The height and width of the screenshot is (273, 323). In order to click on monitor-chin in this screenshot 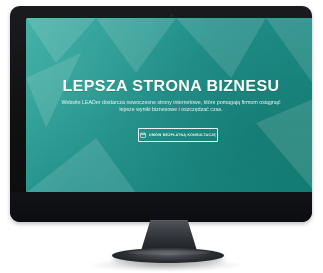, I will do `click(161, 207)`.